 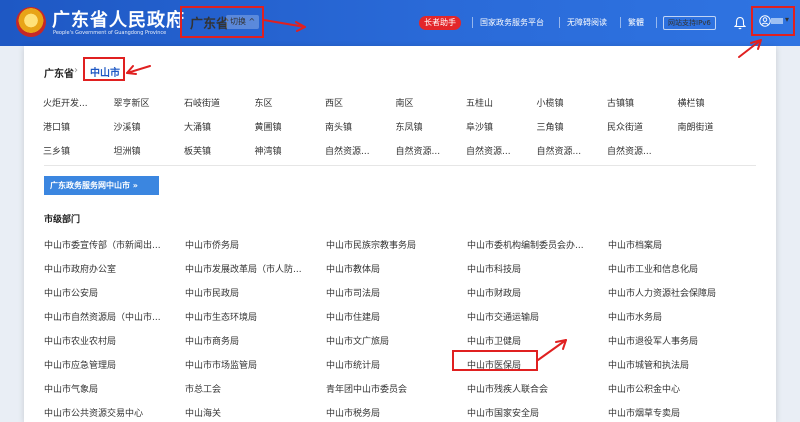 I want to click on department-link: 中山市司法局, so click(x=353, y=292).